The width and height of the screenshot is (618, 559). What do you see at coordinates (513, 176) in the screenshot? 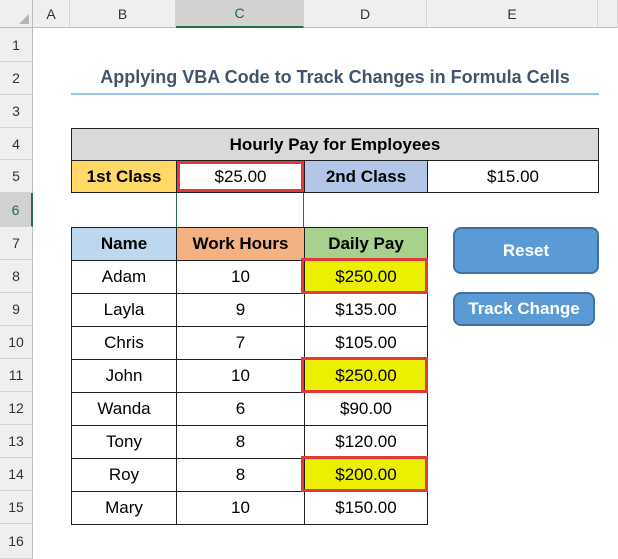
I see `second-class-rate-cell: $15.00` at bounding box center [513, 176].